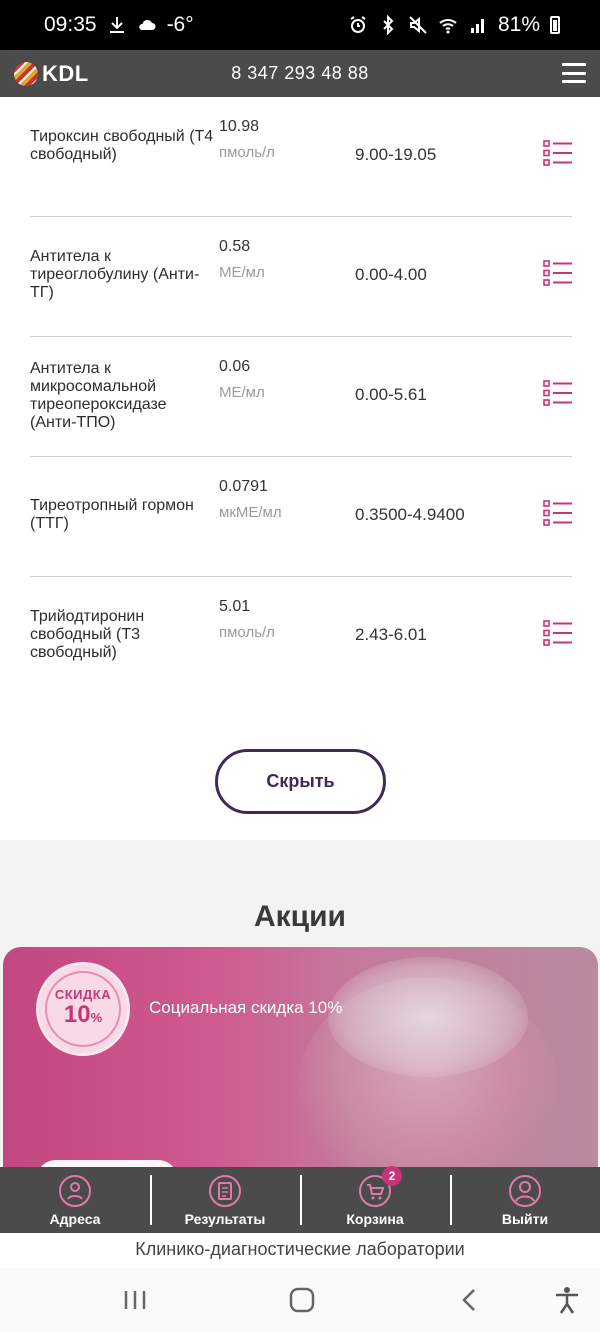  Describe the element at coordinates (380, 1186) in the screenshot. I see `cart-icon-wrap: 2` at that location.